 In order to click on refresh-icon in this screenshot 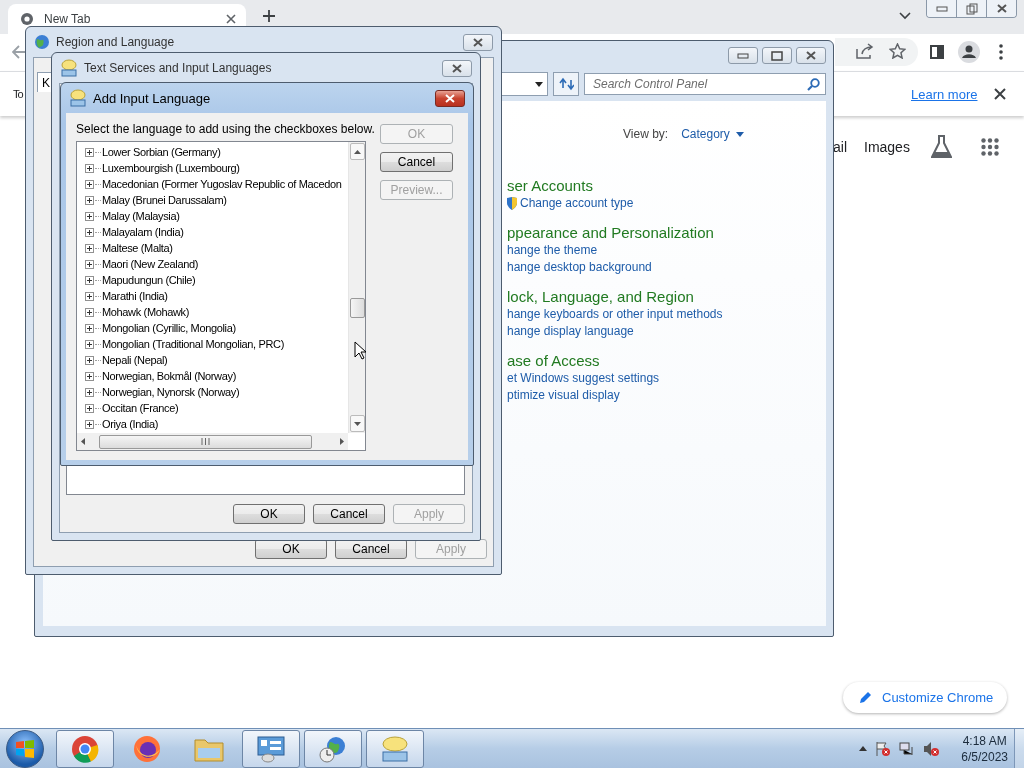, I will do `click(566, 84)`.